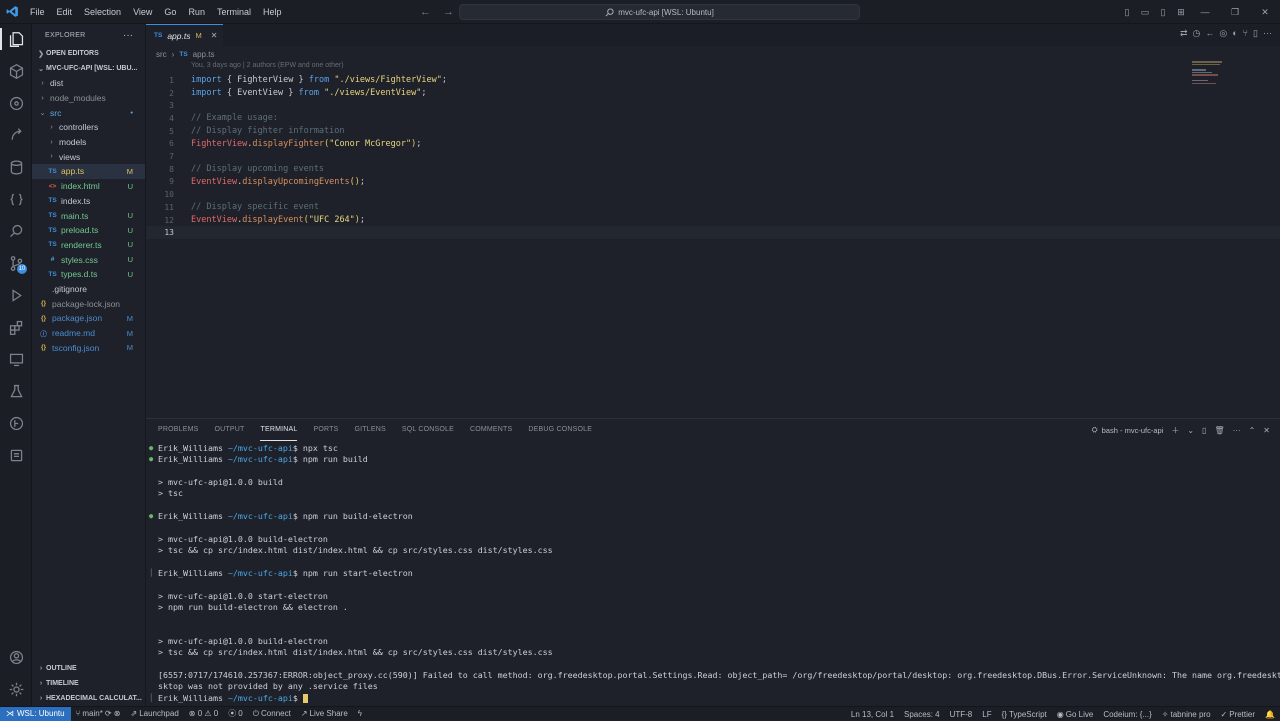 The height and width of the screenshot is (721, 1280). Describe the element at coordinates (659, 12) in the screenshot. I see `command-center-search: mvc-ufc-api [WSL: Ubuntu]` at that location.